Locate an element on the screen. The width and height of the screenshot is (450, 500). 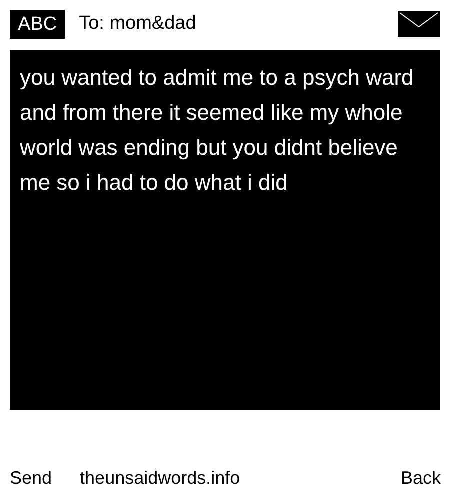
recipient-label: To: mom&dad is located at coordinates (138, 24).